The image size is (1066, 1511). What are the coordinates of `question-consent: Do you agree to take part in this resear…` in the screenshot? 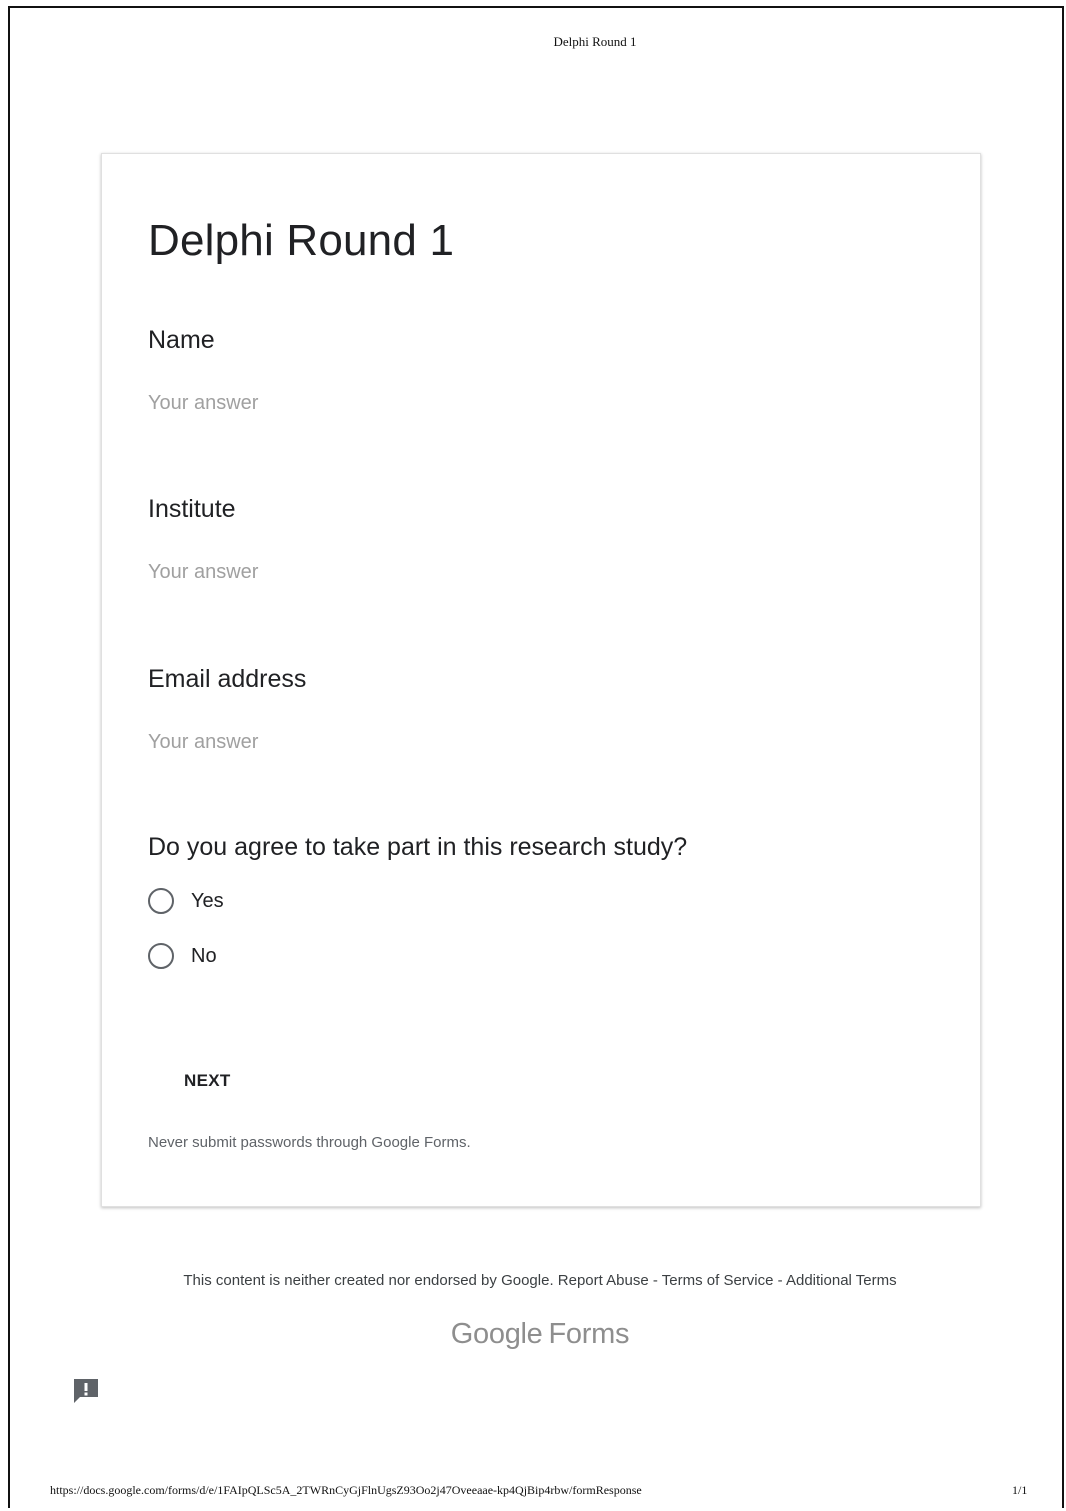 It's located at (417, 902).